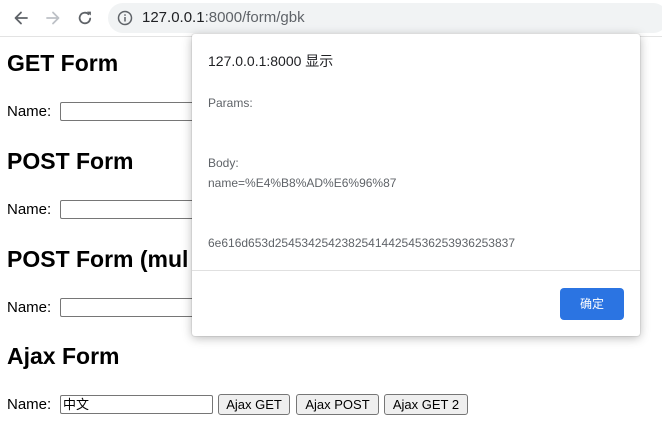 The height and width of the screenshot is (441, 662). I want to click on forward-arrow-icon, so click(53, 18).